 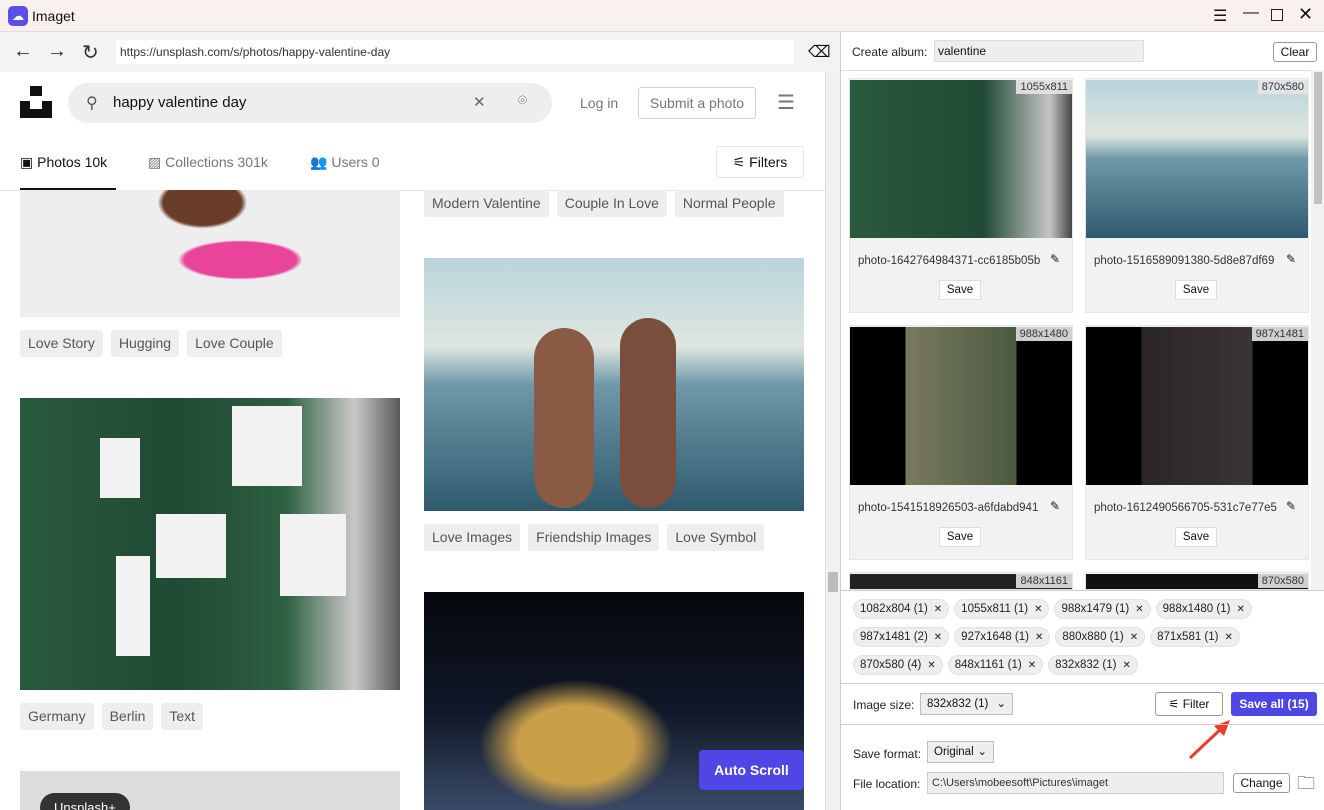 What do you see at coordinates (472, 537) in the screenshot?
I see `tag: Love Images` at bounding box center [472, 537].